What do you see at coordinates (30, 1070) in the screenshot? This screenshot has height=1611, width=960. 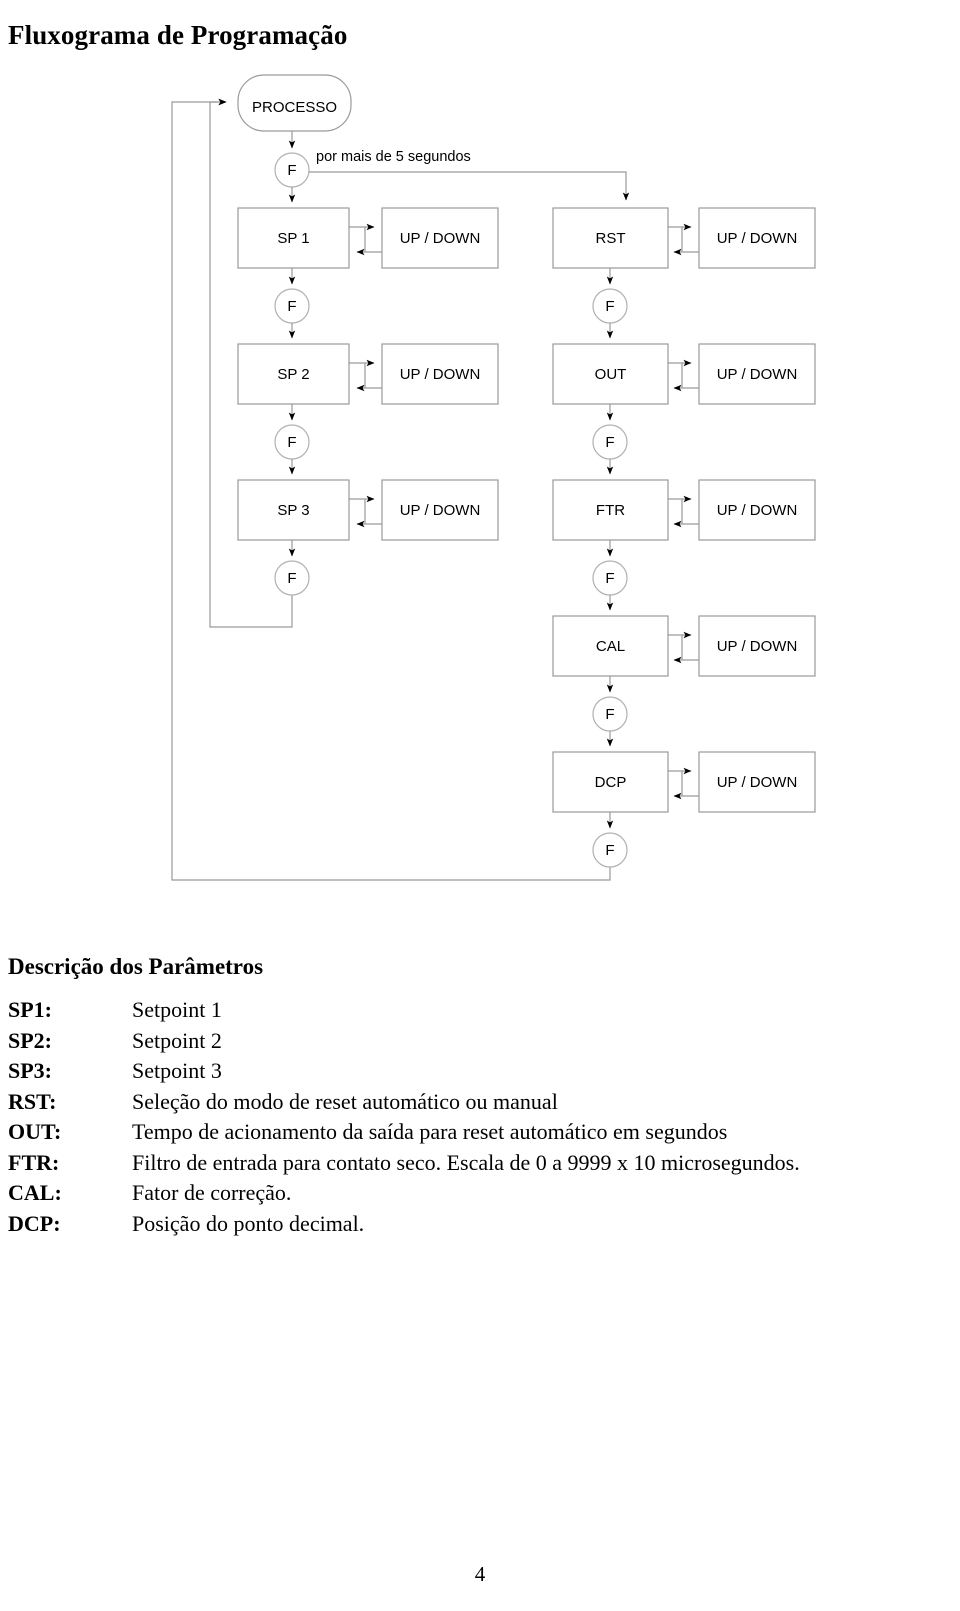 I see `parameter-key: SP3:` at bounding box center [30, 1070].